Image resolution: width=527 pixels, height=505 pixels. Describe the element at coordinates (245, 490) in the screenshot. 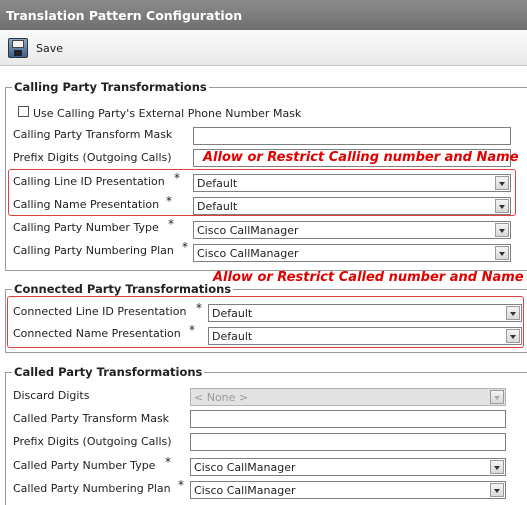

I see `called-numbering-plan-value: Cisco CallManager` at that location.